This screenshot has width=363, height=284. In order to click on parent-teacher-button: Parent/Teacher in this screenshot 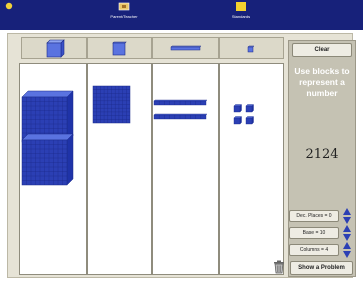, I will do `click(124, 10)`.